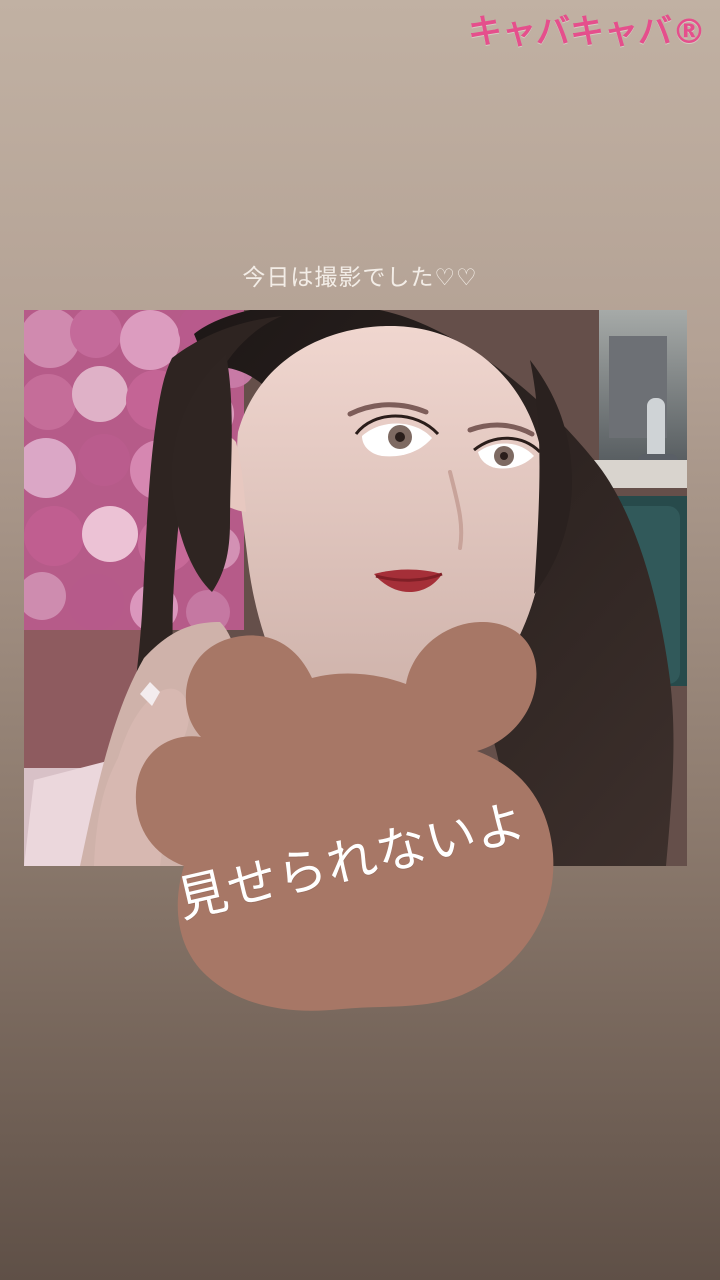 This screenshot has width=720, height=1280. Describe the element at coordinates (360, 278) in the screenshot. I see `story-caption: 今日は撮影でした♡♡` at that location.